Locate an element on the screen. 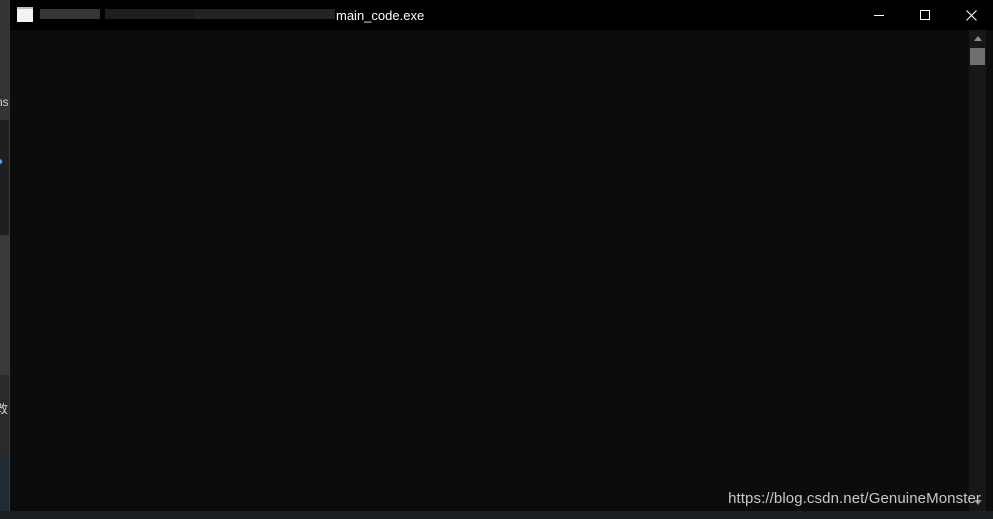 Image resolution: width=993 pixels, height=519 pixels. window-controls is located at coordinates (924, 15).